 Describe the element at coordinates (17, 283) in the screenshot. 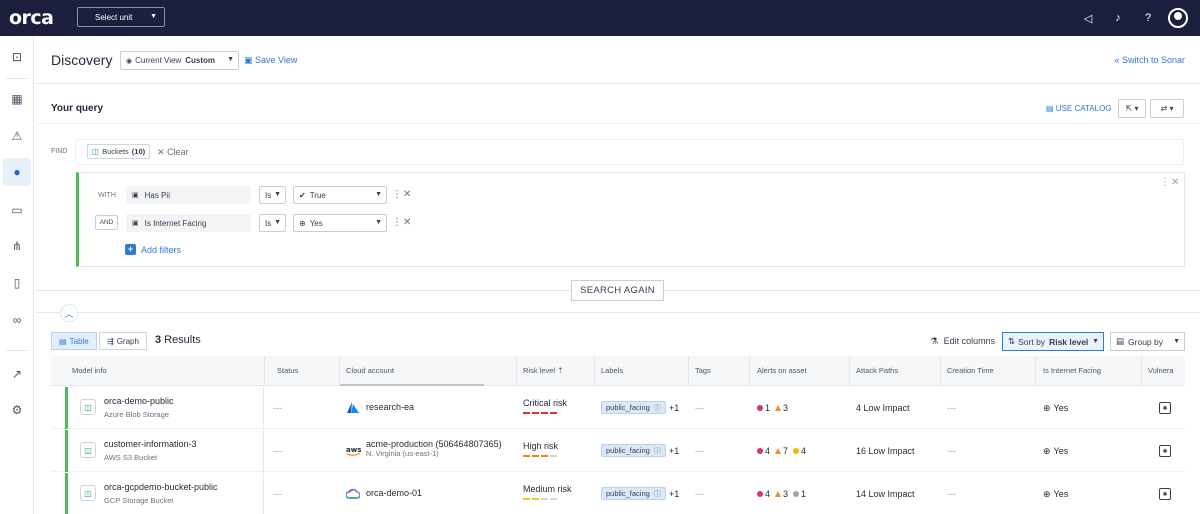

I see `sidebar-item-compliance: ▯` at that location.